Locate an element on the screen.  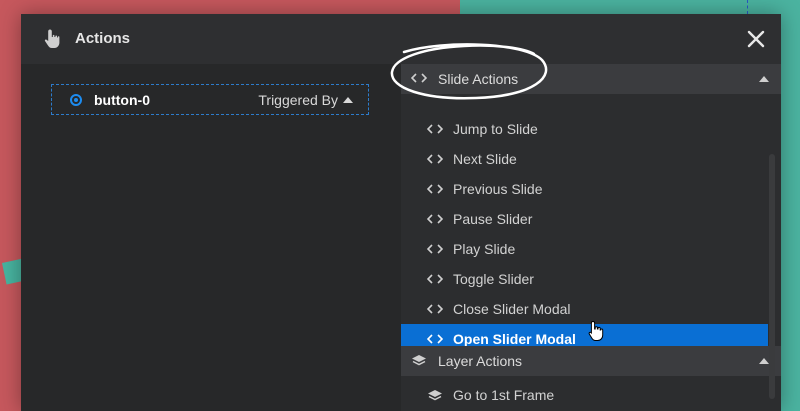
modal-title: Actions is located at coordinates (103, 38).